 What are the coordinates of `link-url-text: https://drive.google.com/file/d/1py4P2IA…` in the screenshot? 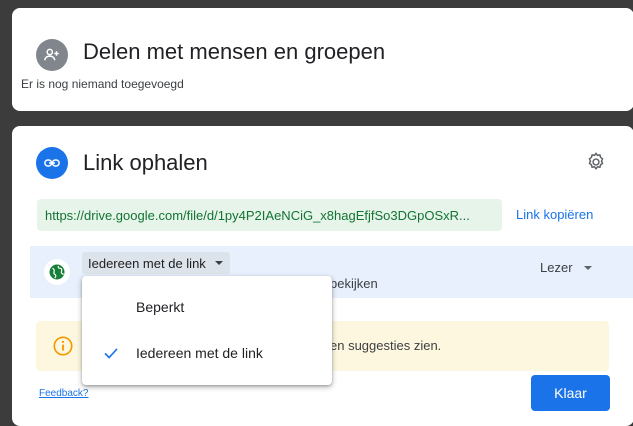 It's located at (257, 215).